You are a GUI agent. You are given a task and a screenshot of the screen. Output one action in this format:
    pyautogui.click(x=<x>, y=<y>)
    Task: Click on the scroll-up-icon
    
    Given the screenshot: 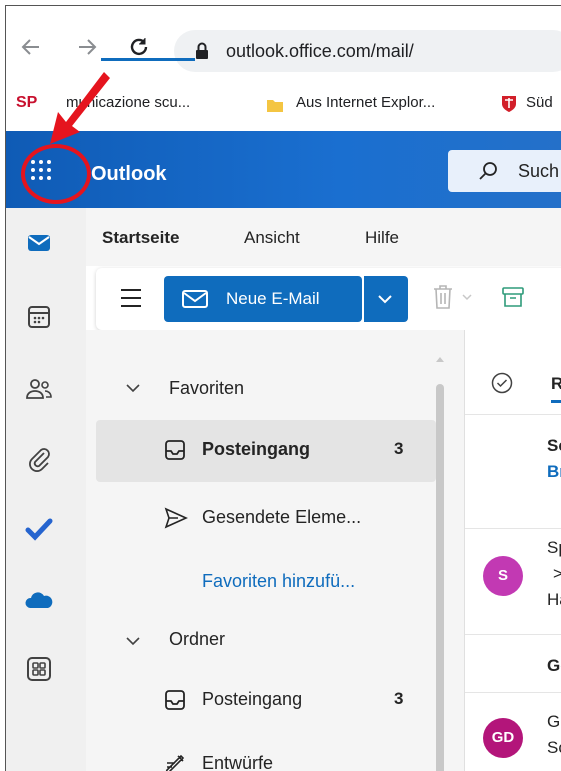 What is the action you would take?
    pyautogui.click(x=440, y=359)
    